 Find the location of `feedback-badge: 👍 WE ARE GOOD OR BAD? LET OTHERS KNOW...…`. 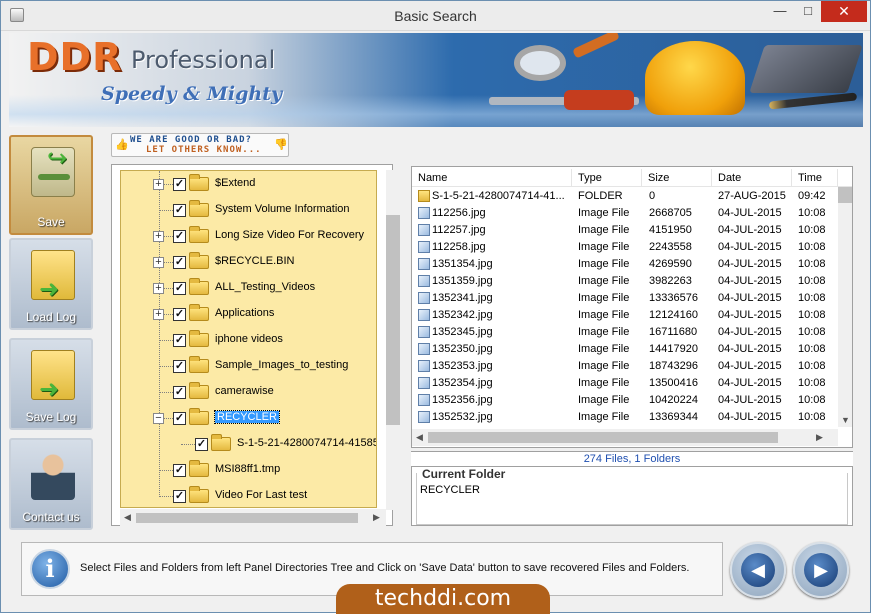

feedback-badge: 👍 WE ARE GOOD OR BAD? LET OTHERS KNOW...… is located at coordinates (200, 145).